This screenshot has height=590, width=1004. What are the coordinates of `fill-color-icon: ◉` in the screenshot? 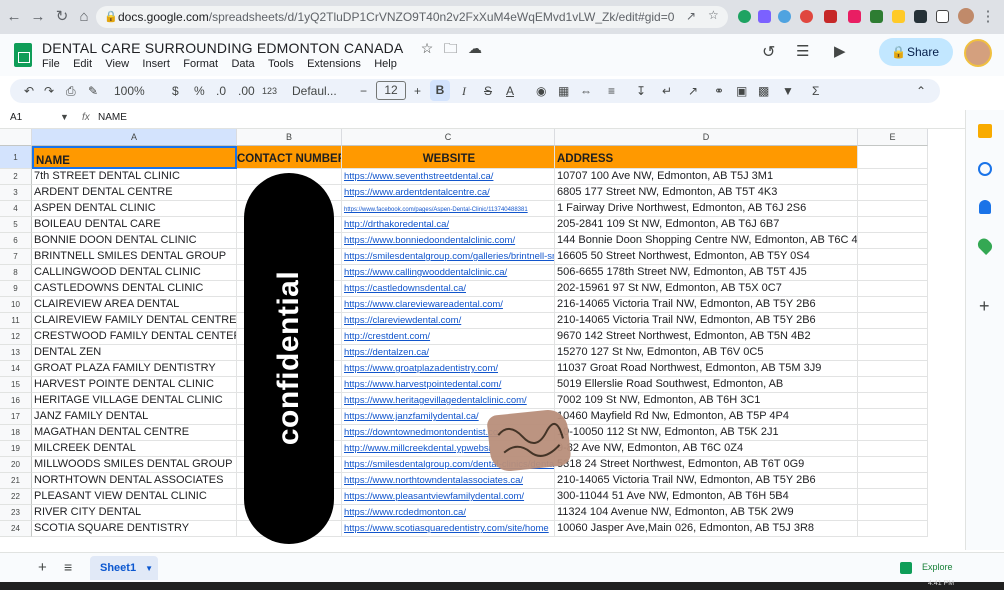 It's located at (541, 91).